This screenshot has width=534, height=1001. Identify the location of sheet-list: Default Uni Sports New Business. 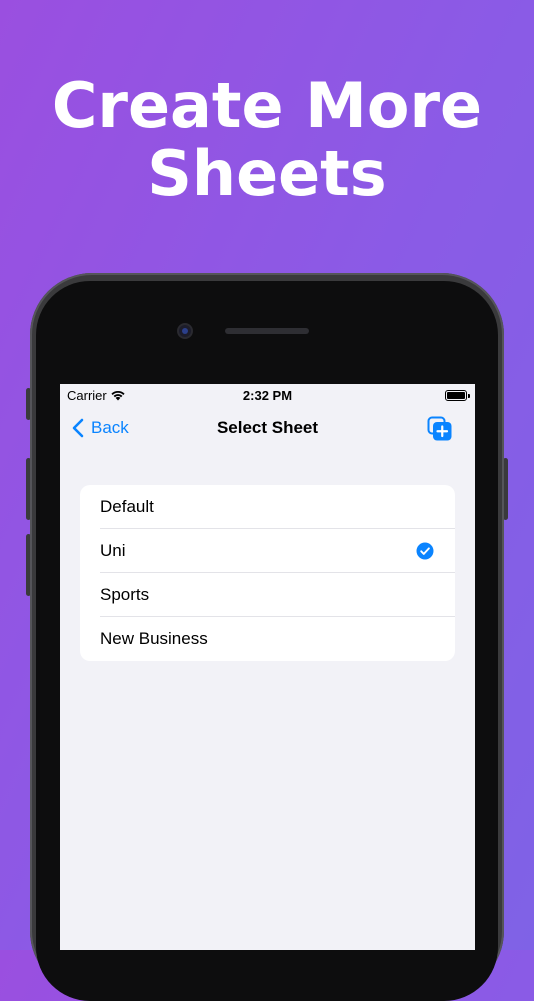
(267, 573).